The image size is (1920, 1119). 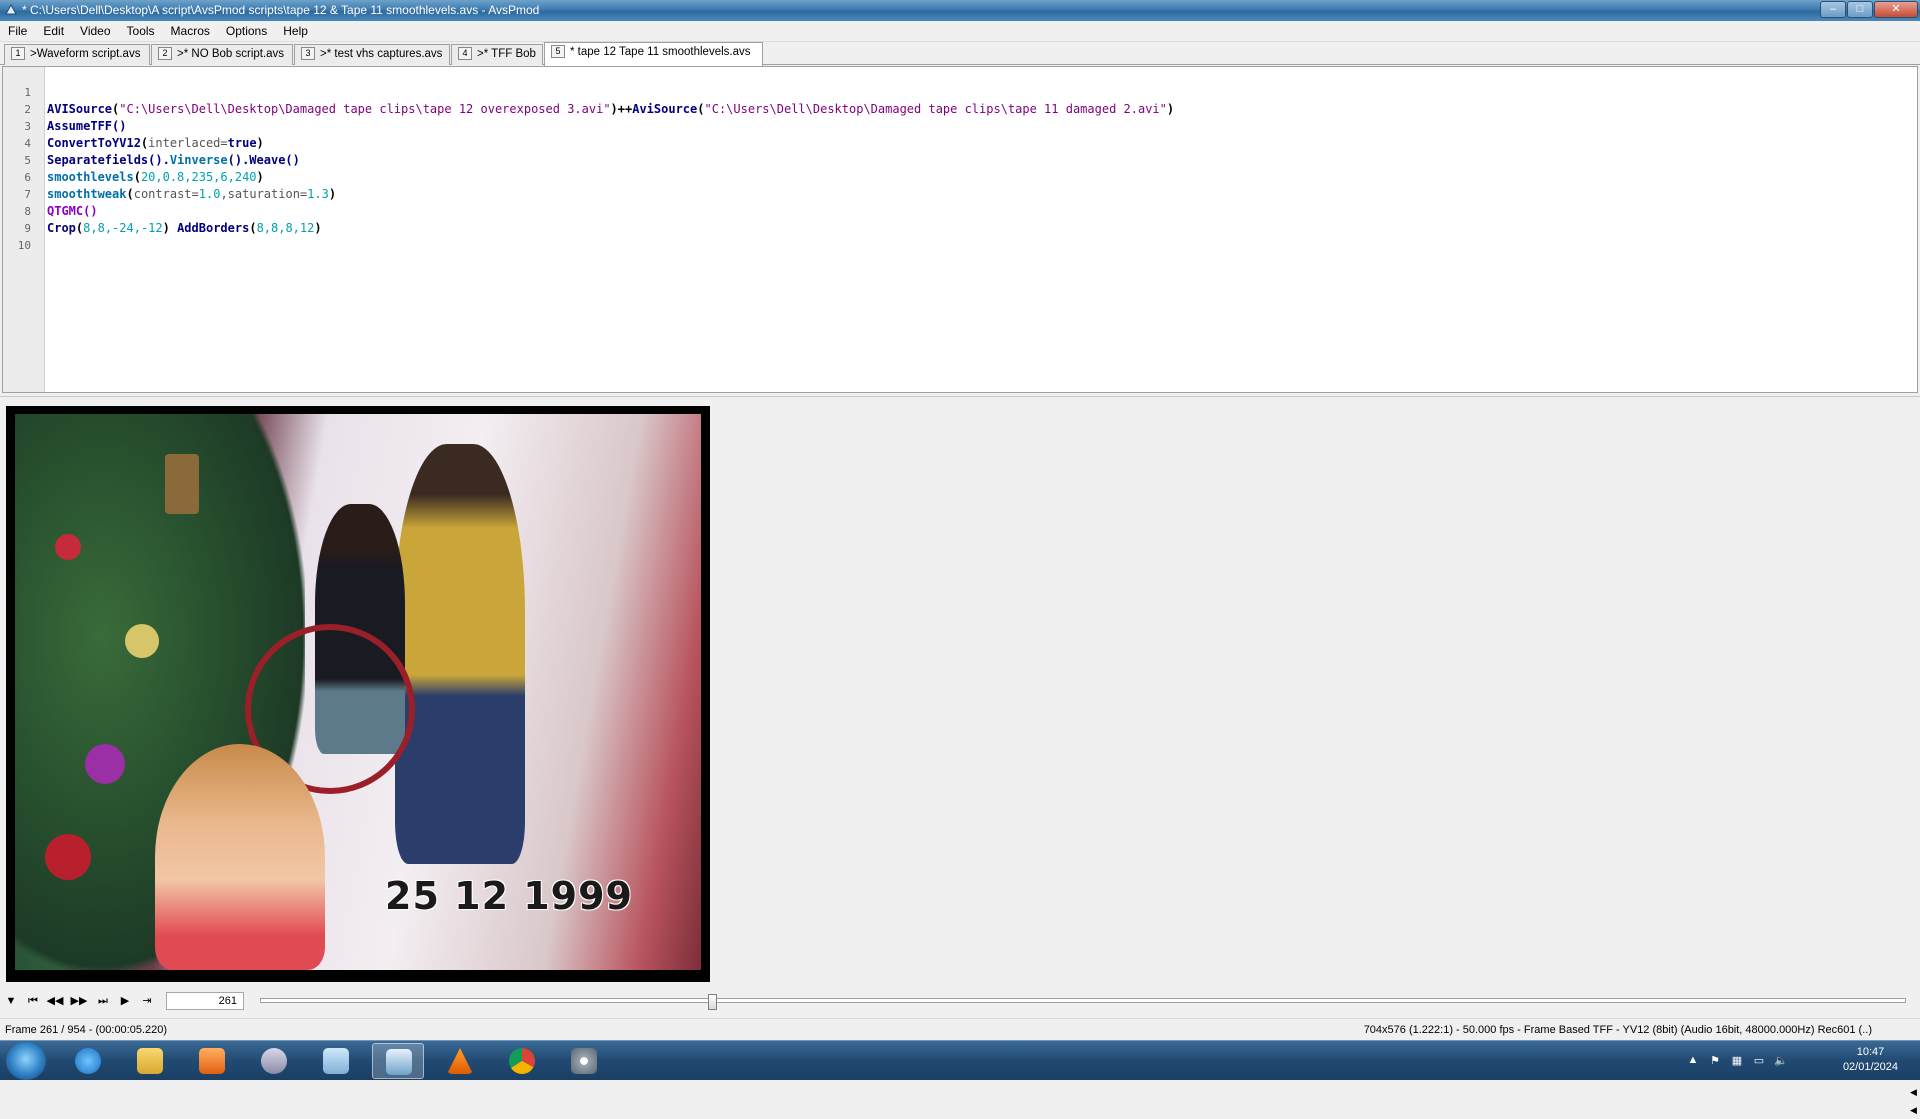 What do you see at coordinates (53, 31) in the screenshot?
I see `menu-edit: Edit` at bounding box center [53, 31].